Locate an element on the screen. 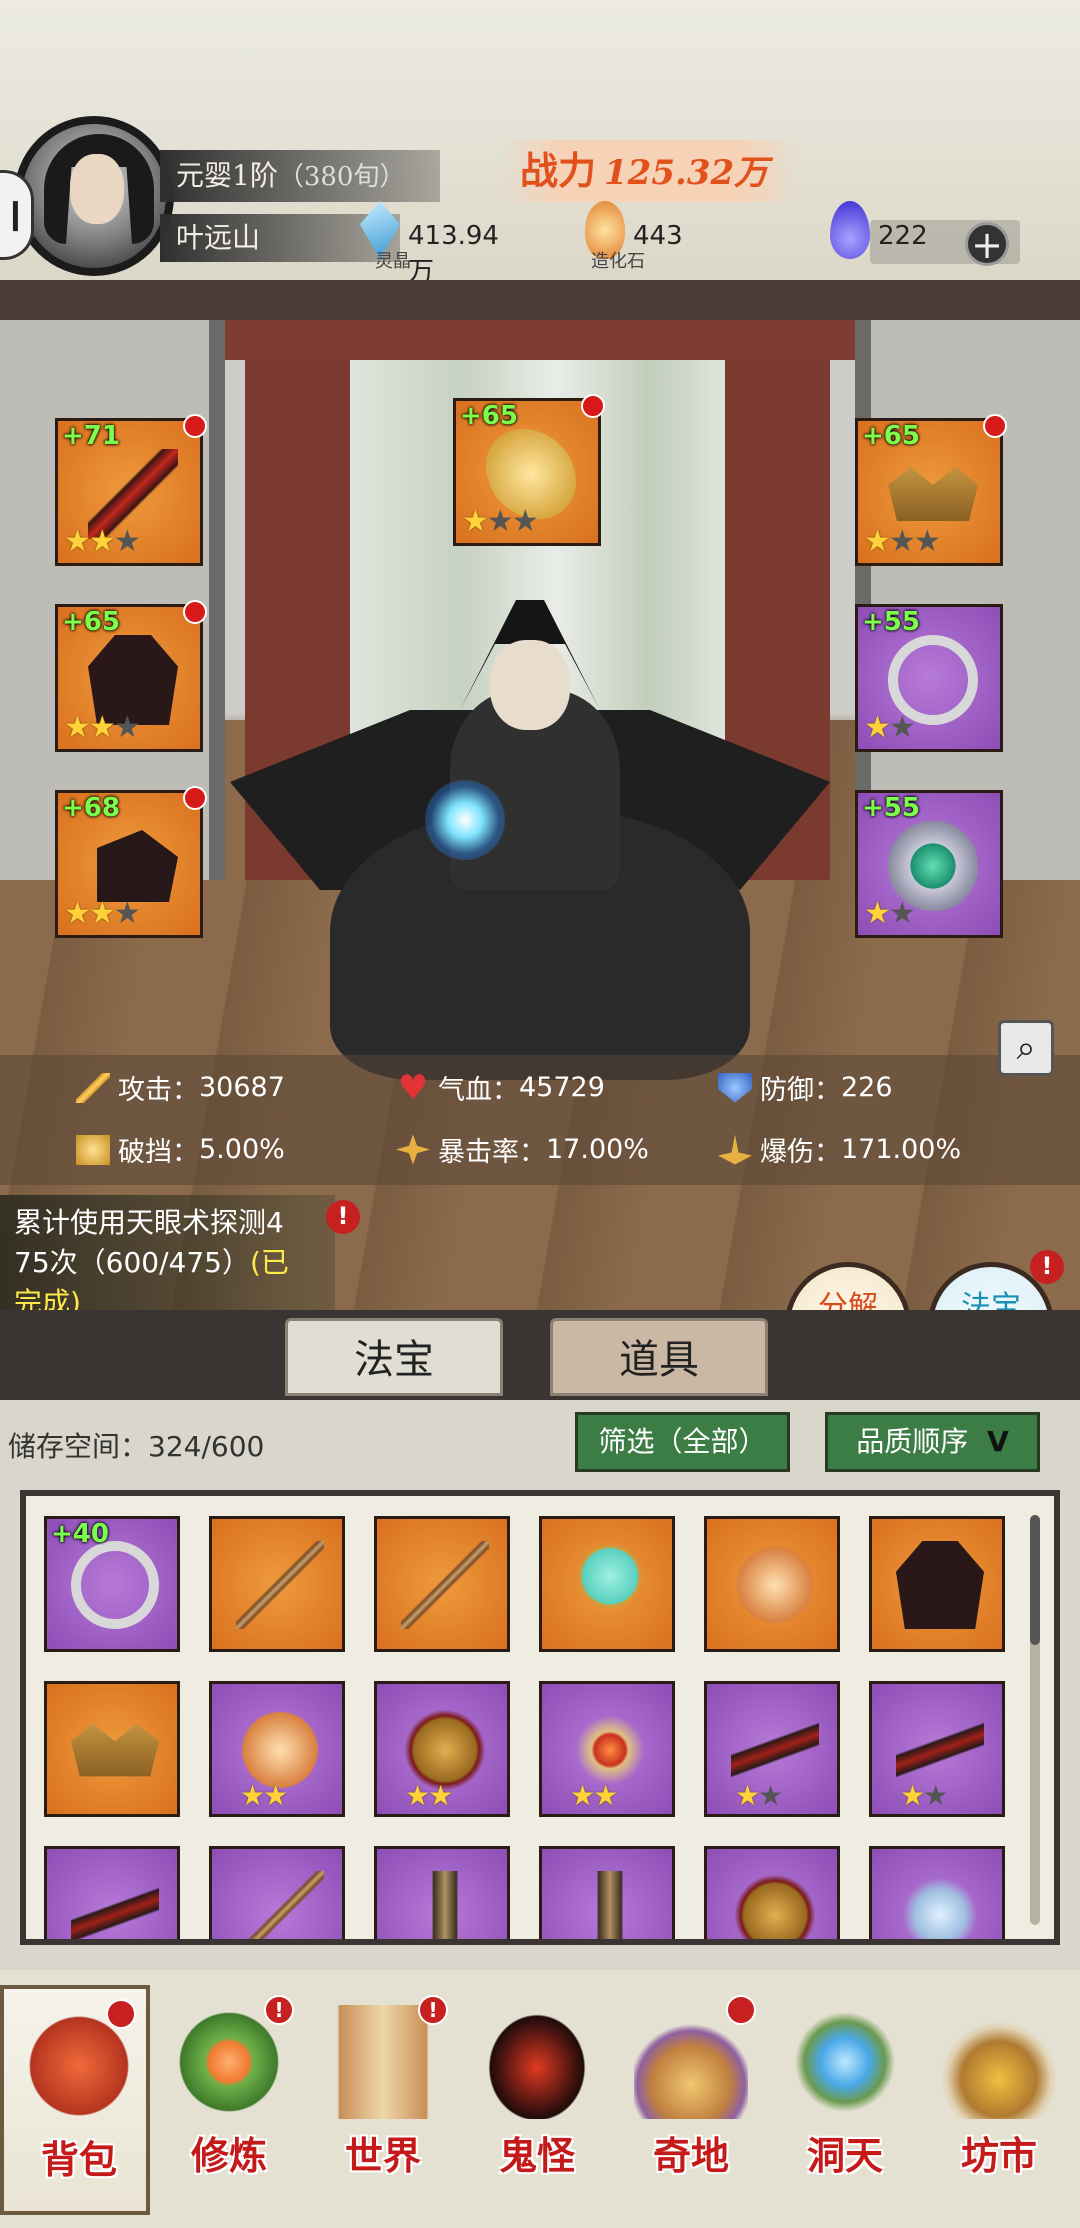 Image resolution: width=1080 pixels, height=2228 pixels. stat-label: 爆伤： is located at coordinates (800, 1152).